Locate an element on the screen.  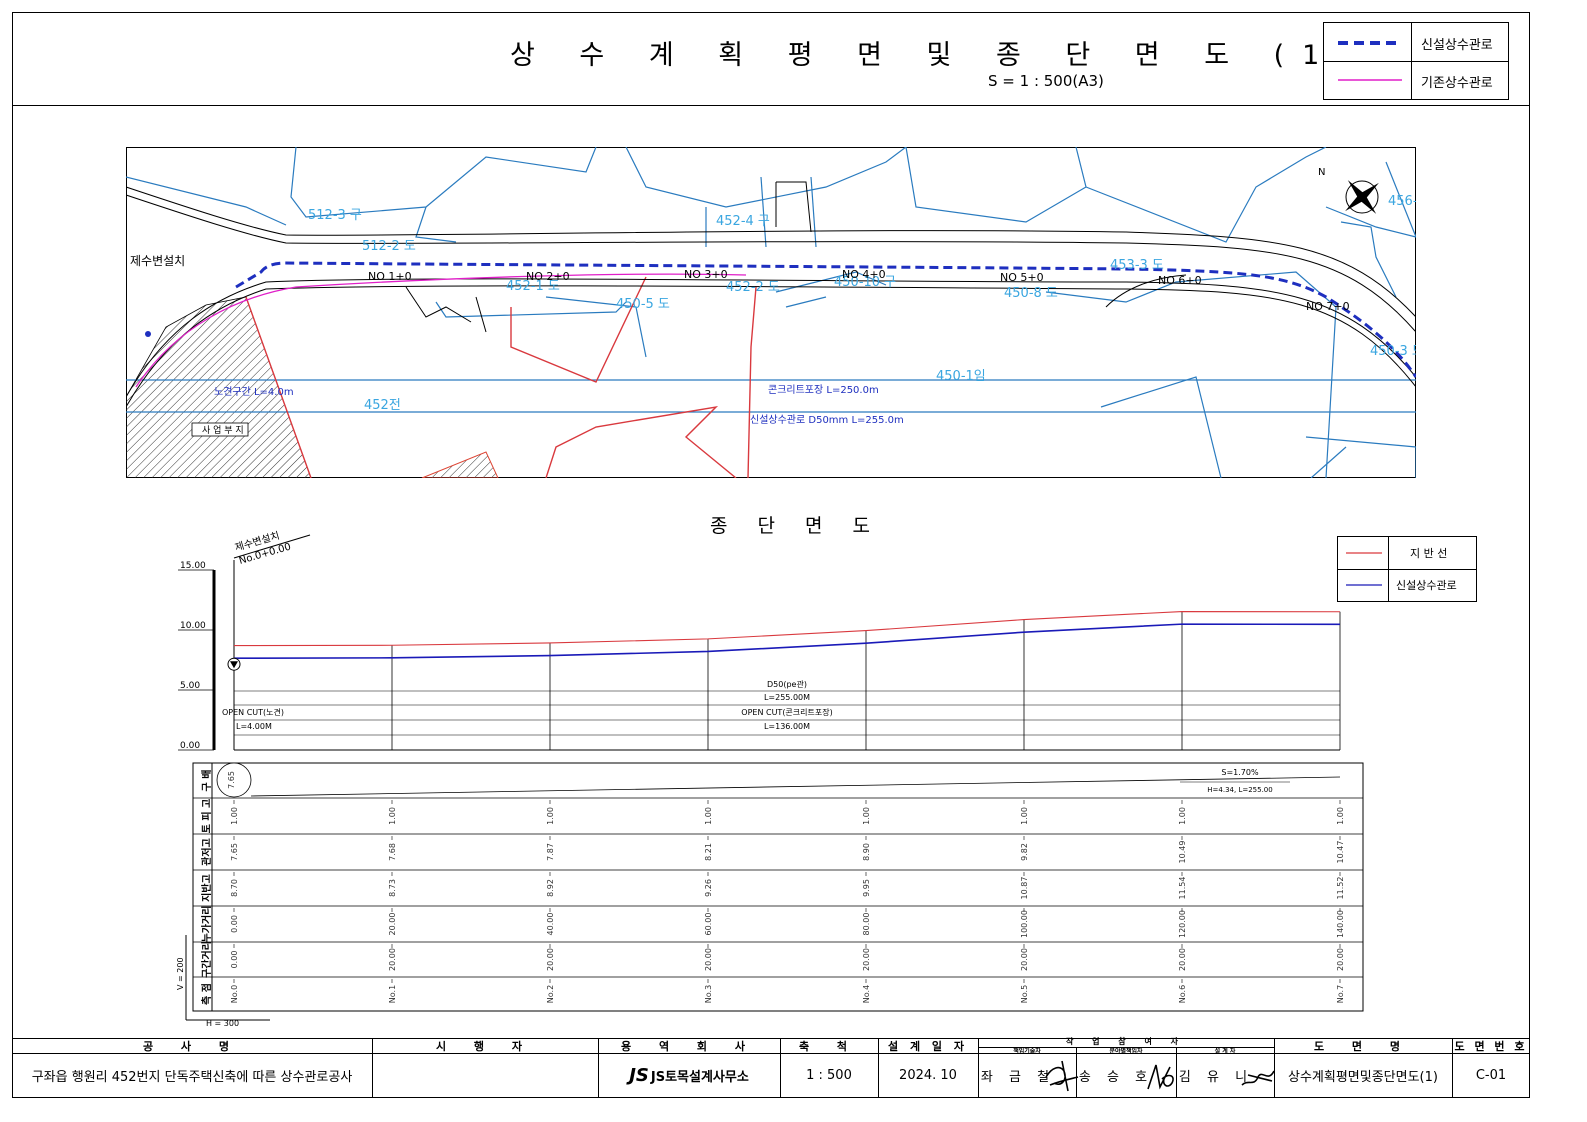
table-row-header: 구간거리 is located at coordinates (206, 959).